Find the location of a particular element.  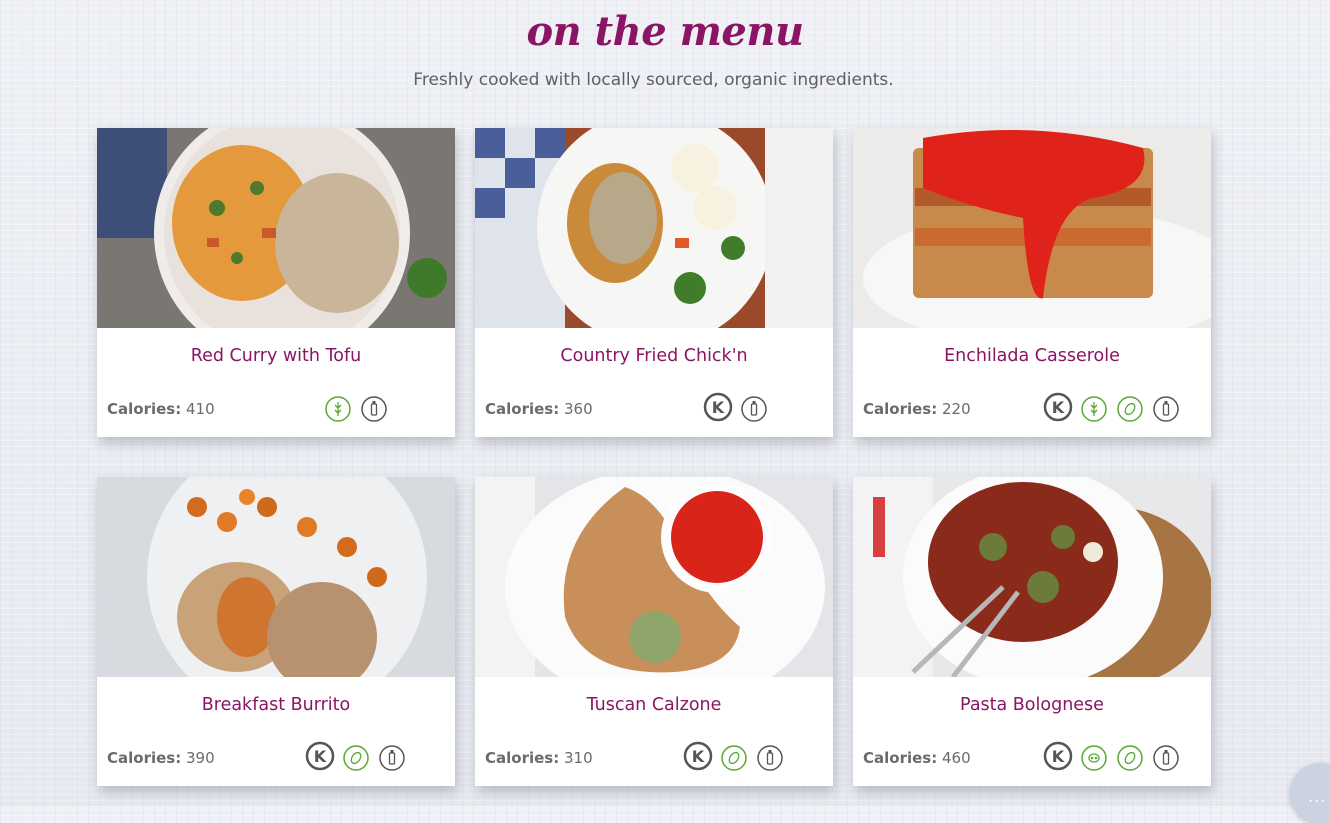

calories-text: Calories: 220 is located at coordinates (917, 409).